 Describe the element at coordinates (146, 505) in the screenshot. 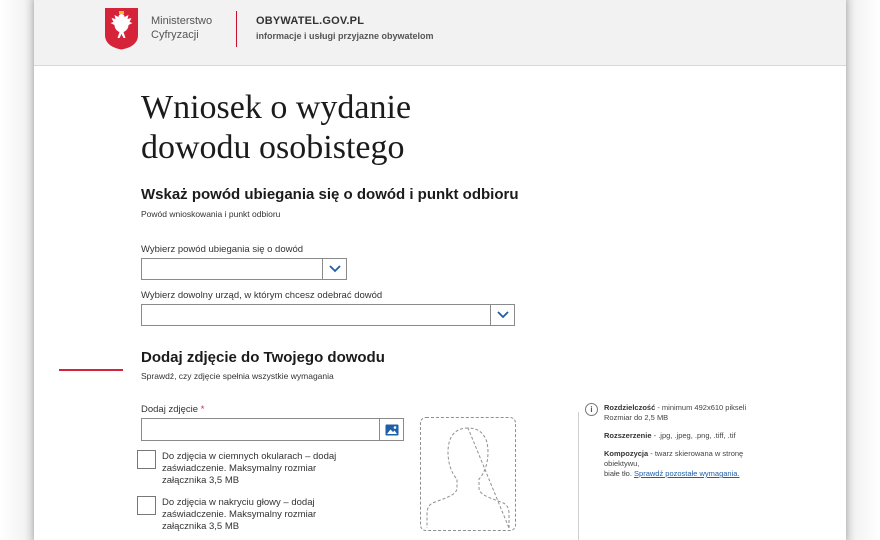

I see `headwear-attachment-checkbox` at that location.